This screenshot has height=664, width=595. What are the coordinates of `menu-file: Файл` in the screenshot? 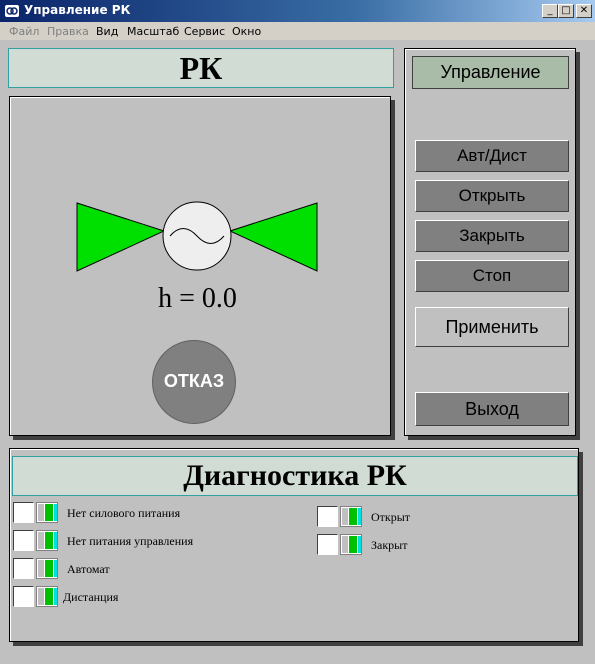 It's located at (24, 31).